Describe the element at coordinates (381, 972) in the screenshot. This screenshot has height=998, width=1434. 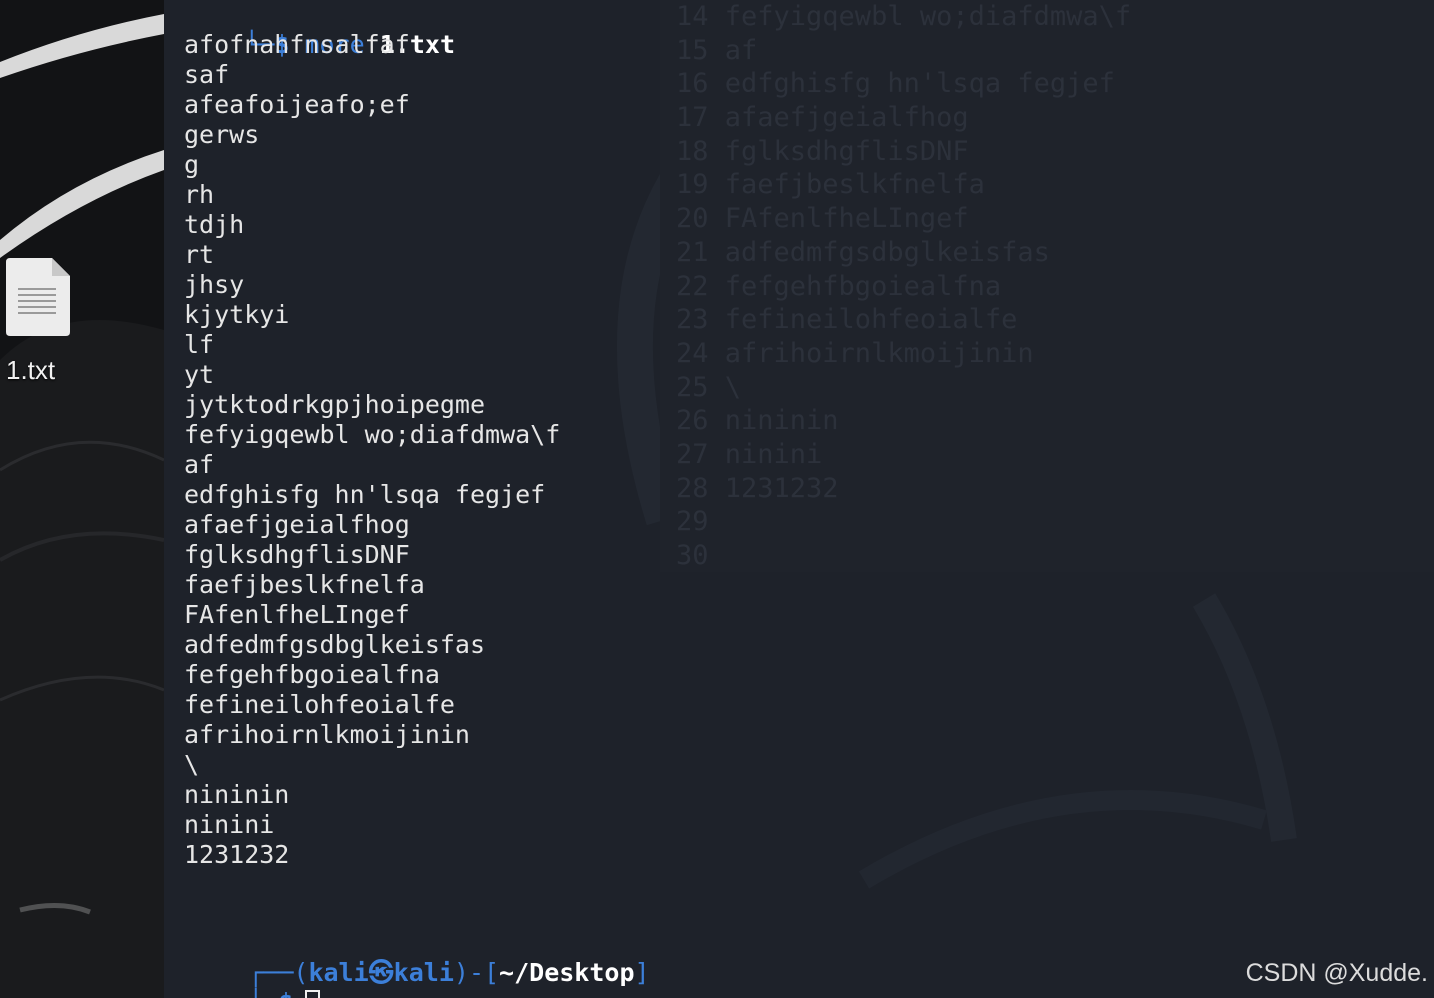
I see `prompt-at-symbol: ㉿` at that location.